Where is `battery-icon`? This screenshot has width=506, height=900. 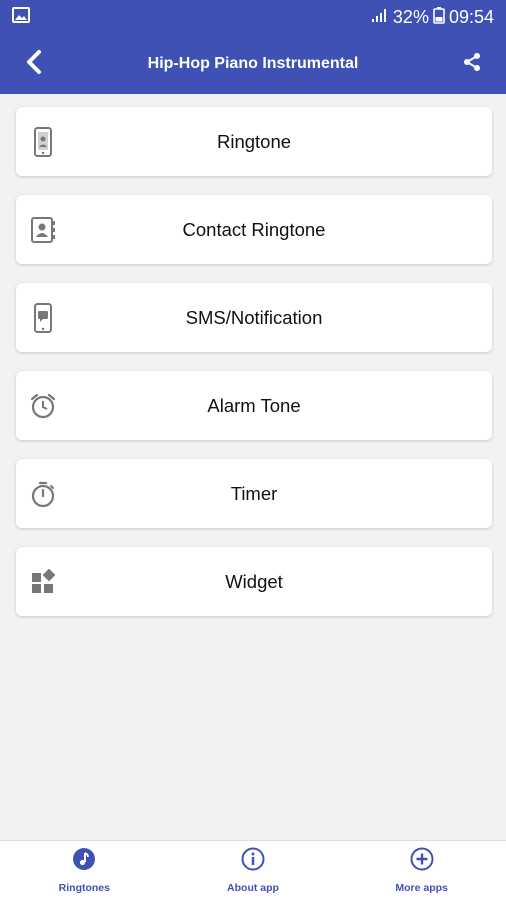
battery-icon is located at coordinates (439, 17).